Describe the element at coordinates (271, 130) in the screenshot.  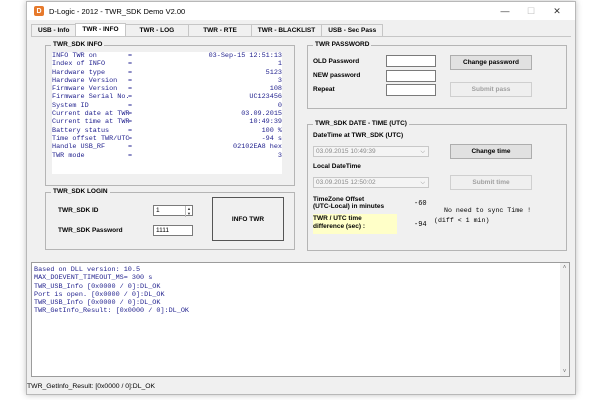
I see `info-row-value: 100 %` at that location.